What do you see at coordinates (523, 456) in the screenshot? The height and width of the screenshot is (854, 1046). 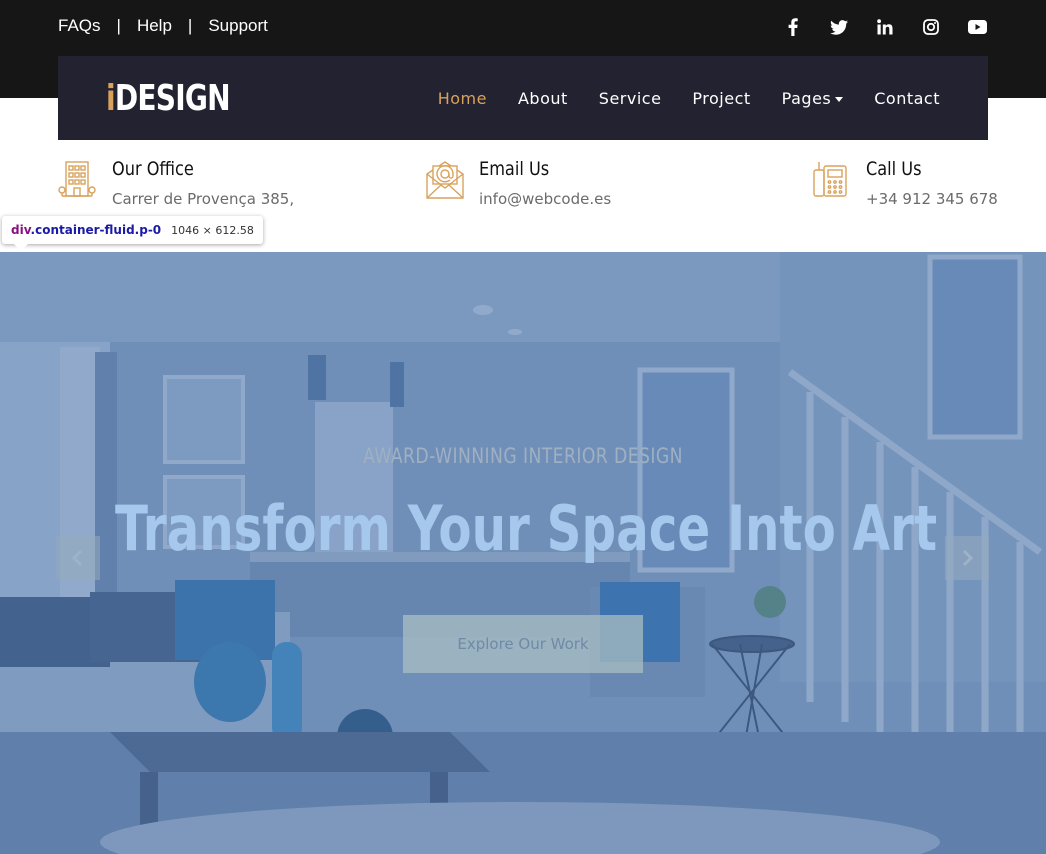 I see `hero-subtitle: AWARD-WINNING INTERIOR DESIGN` at bounding box center [523, 456].